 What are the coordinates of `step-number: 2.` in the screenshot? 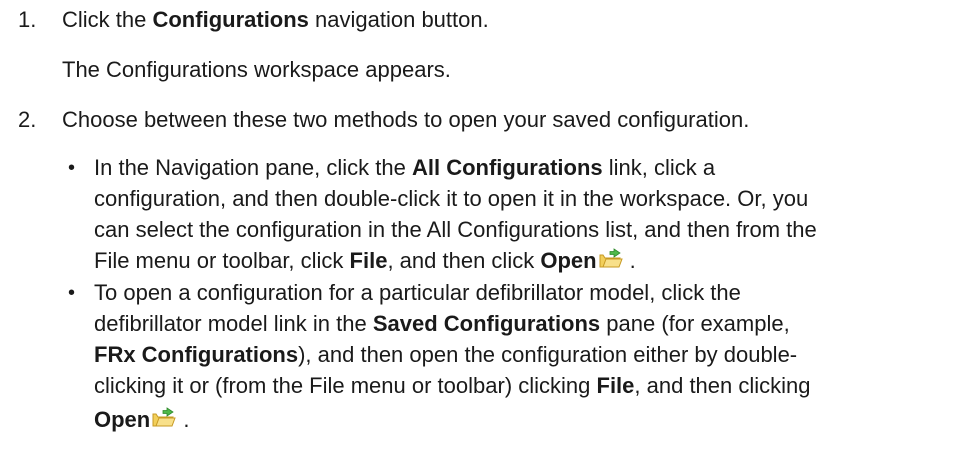 It's located at (27, 119).